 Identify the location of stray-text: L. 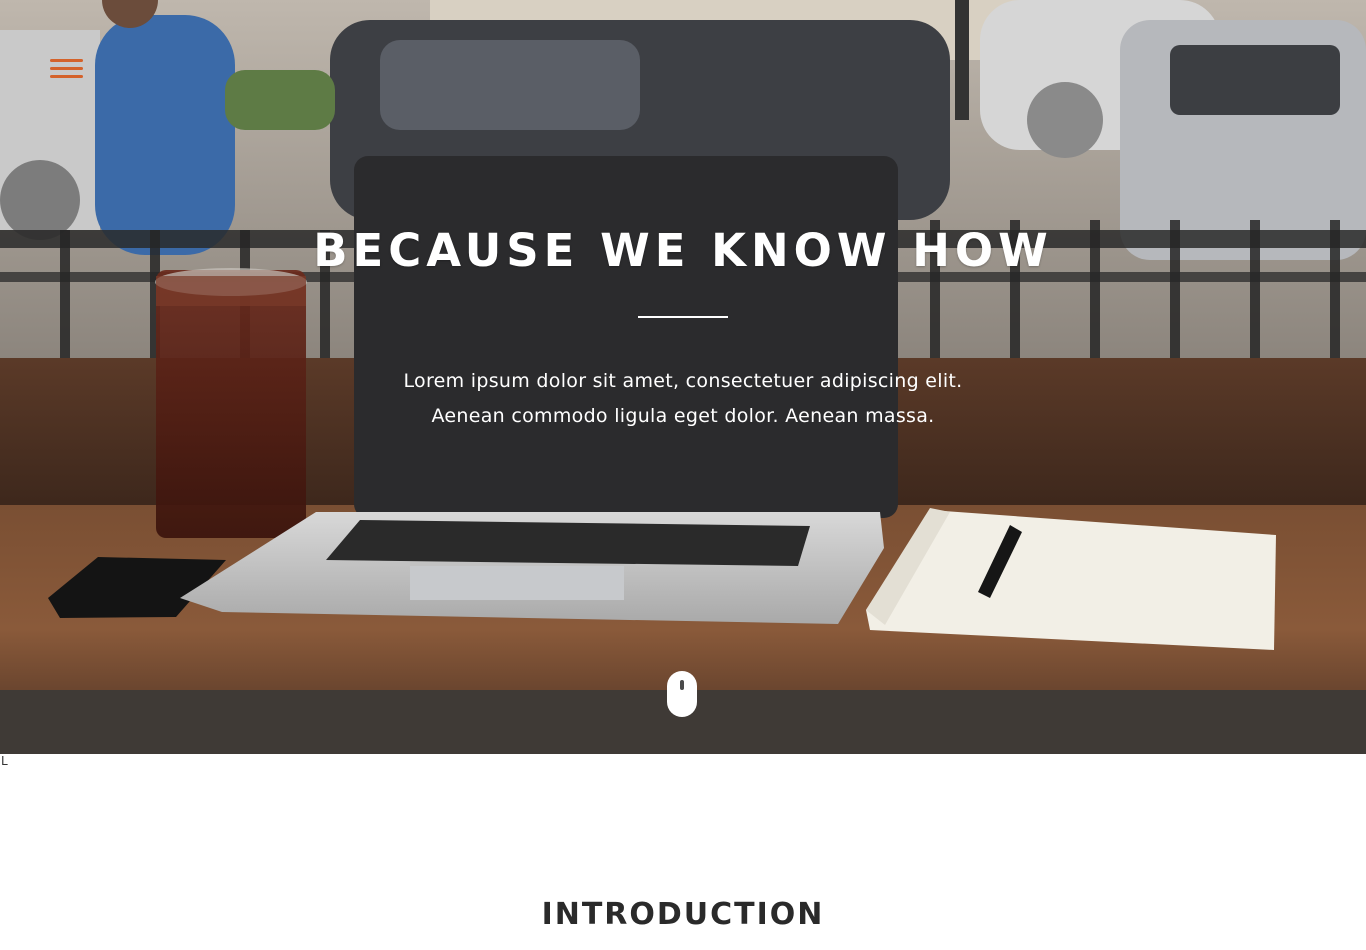
(4, 761).